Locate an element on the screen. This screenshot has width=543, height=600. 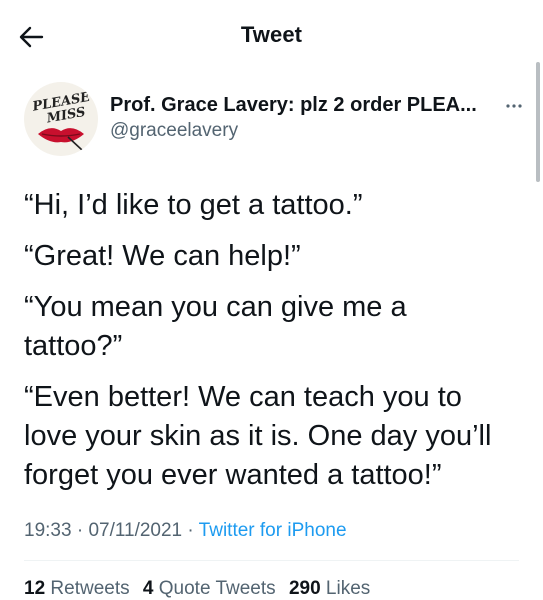
tweet-date: 07/11/2021 is located at coordinates (135, 530).